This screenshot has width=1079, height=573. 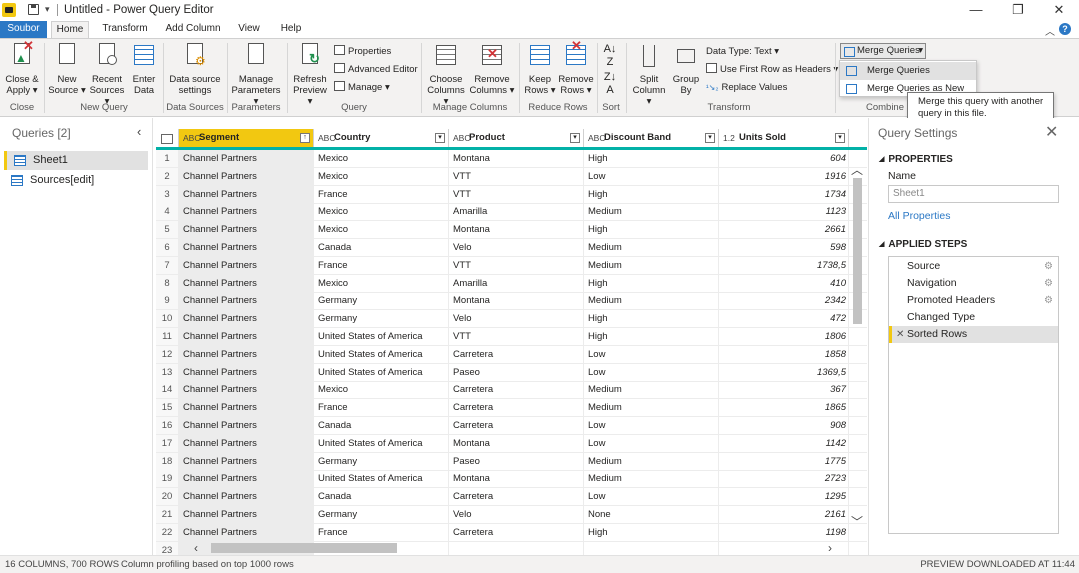 I want to click on step-changed-type: Changed Type, so click(x=973, y=317).